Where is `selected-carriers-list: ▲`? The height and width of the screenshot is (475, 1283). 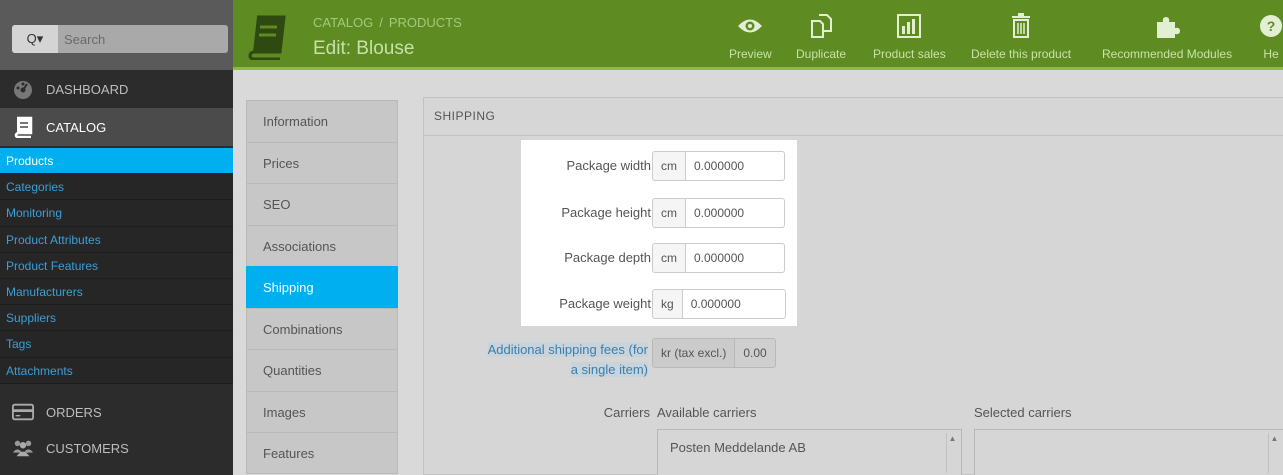 selected-carriers-list: ▲ is located at coordinates (1128, 452).